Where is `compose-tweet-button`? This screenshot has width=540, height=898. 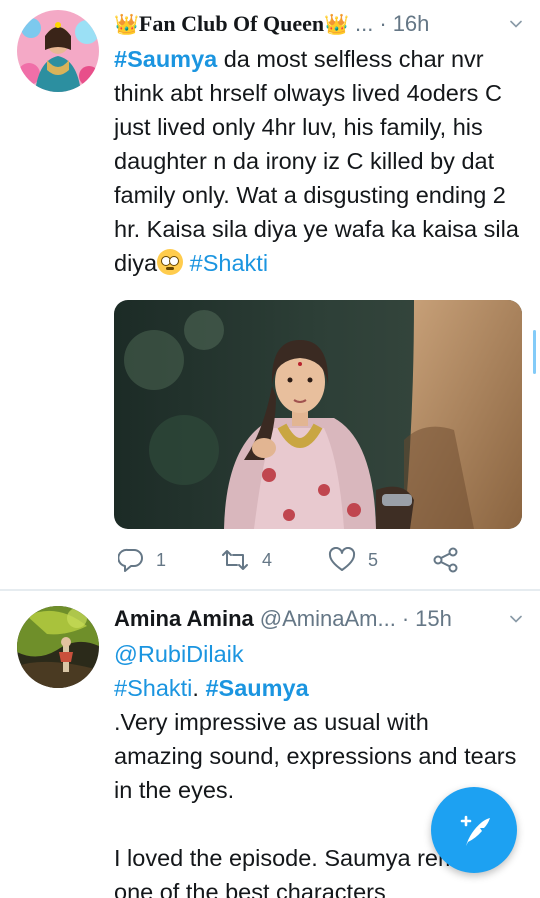 compose-tweet-button is located at coordinates (474, 830).